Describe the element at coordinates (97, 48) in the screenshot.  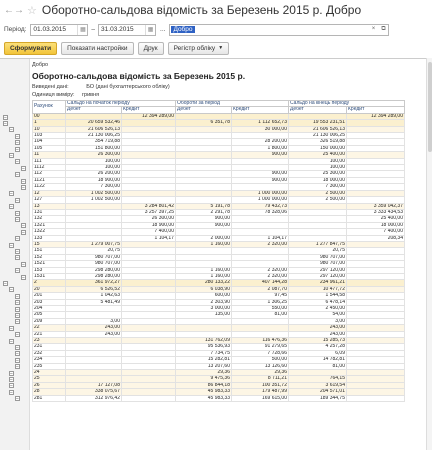
I see `show-settings-button: Показати настройки` at that location.